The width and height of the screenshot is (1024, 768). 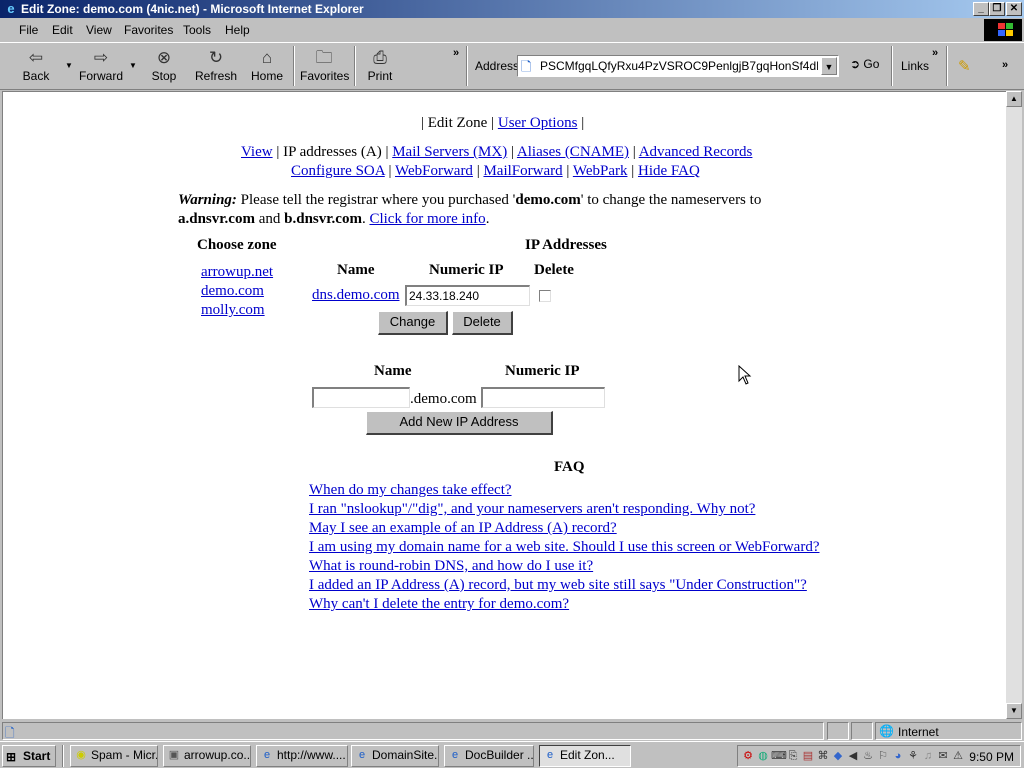 What do you see at coordinates (898, 756) in the screenshot?
I see `tray-messenger-icon: ◕` at bounding box center [898, 756].